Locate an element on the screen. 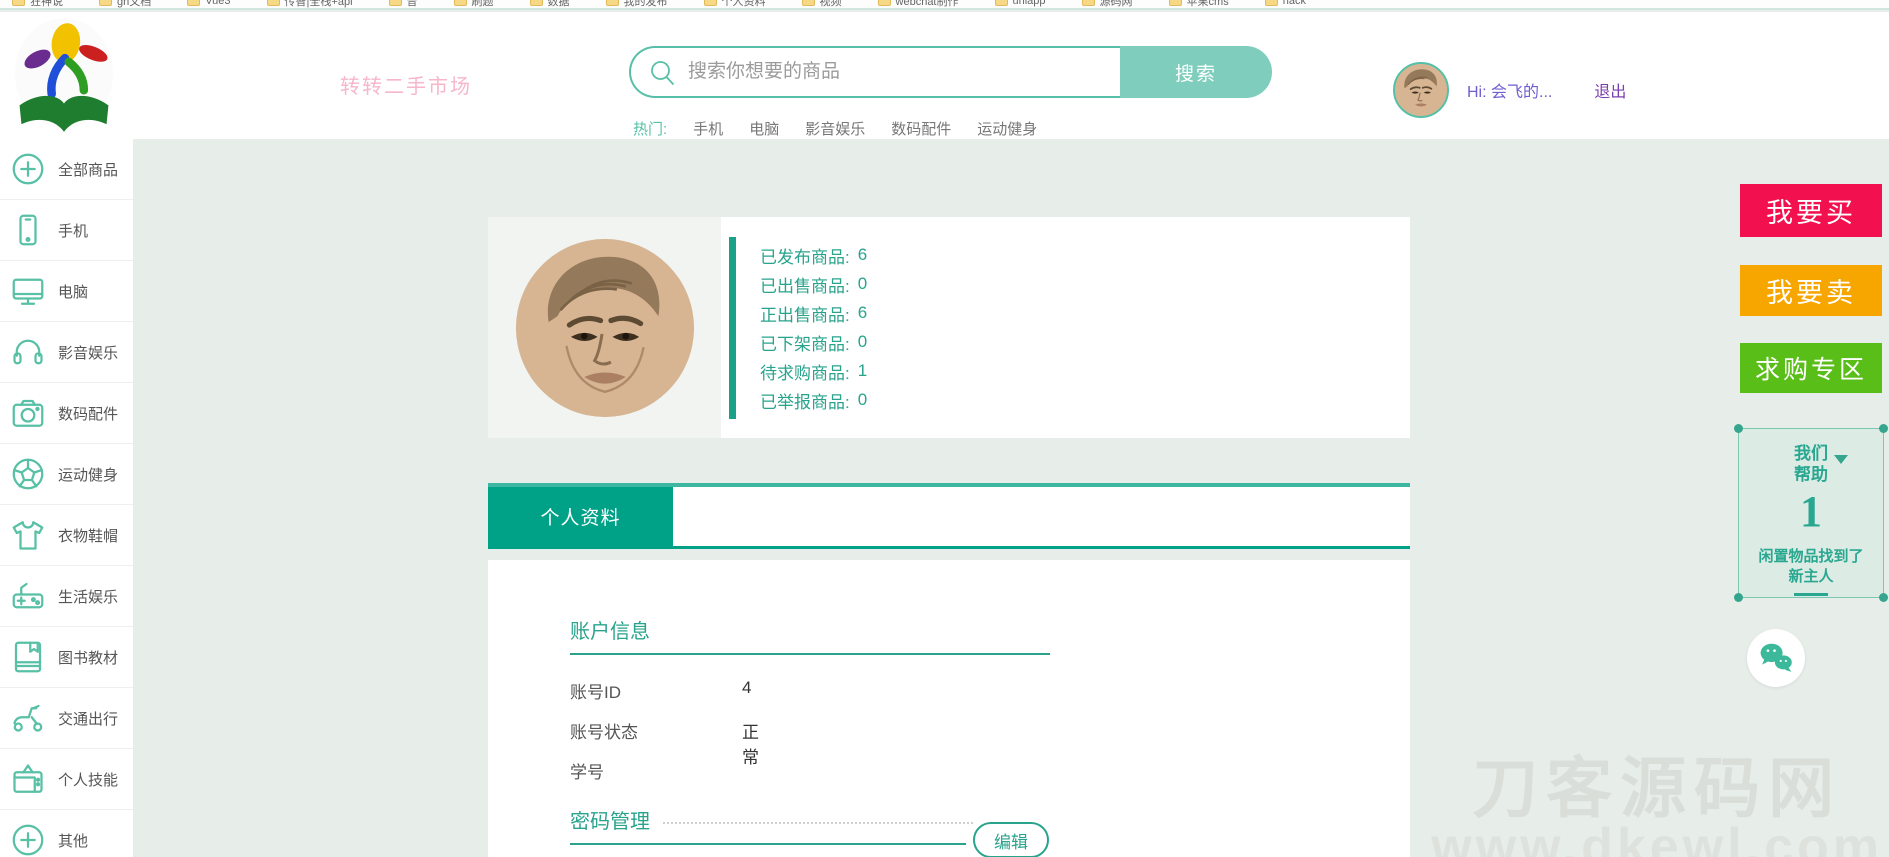 This screenshot has height=857, width=1889. stat-delisted: 已下架商品: 0 is located at coordinates (814, 343).